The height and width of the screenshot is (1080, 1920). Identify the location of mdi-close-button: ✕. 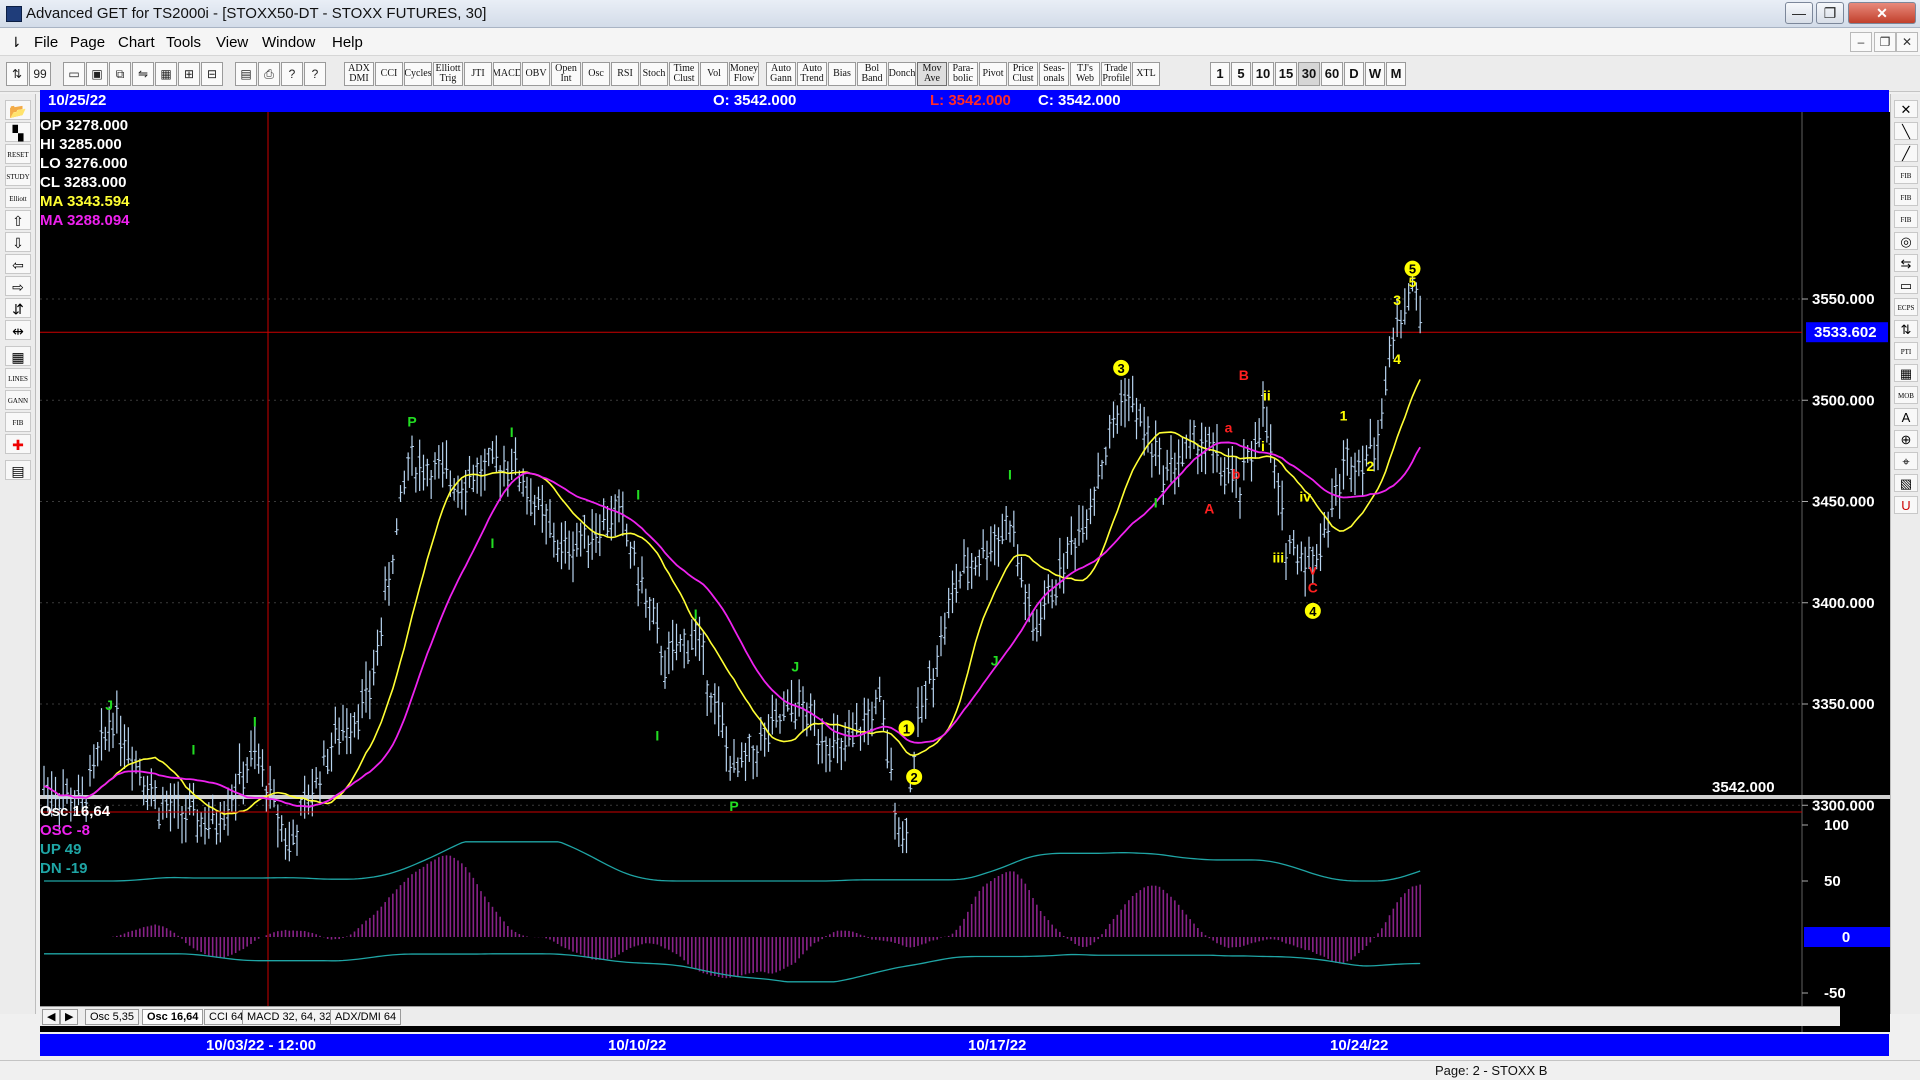
(1907, 42).